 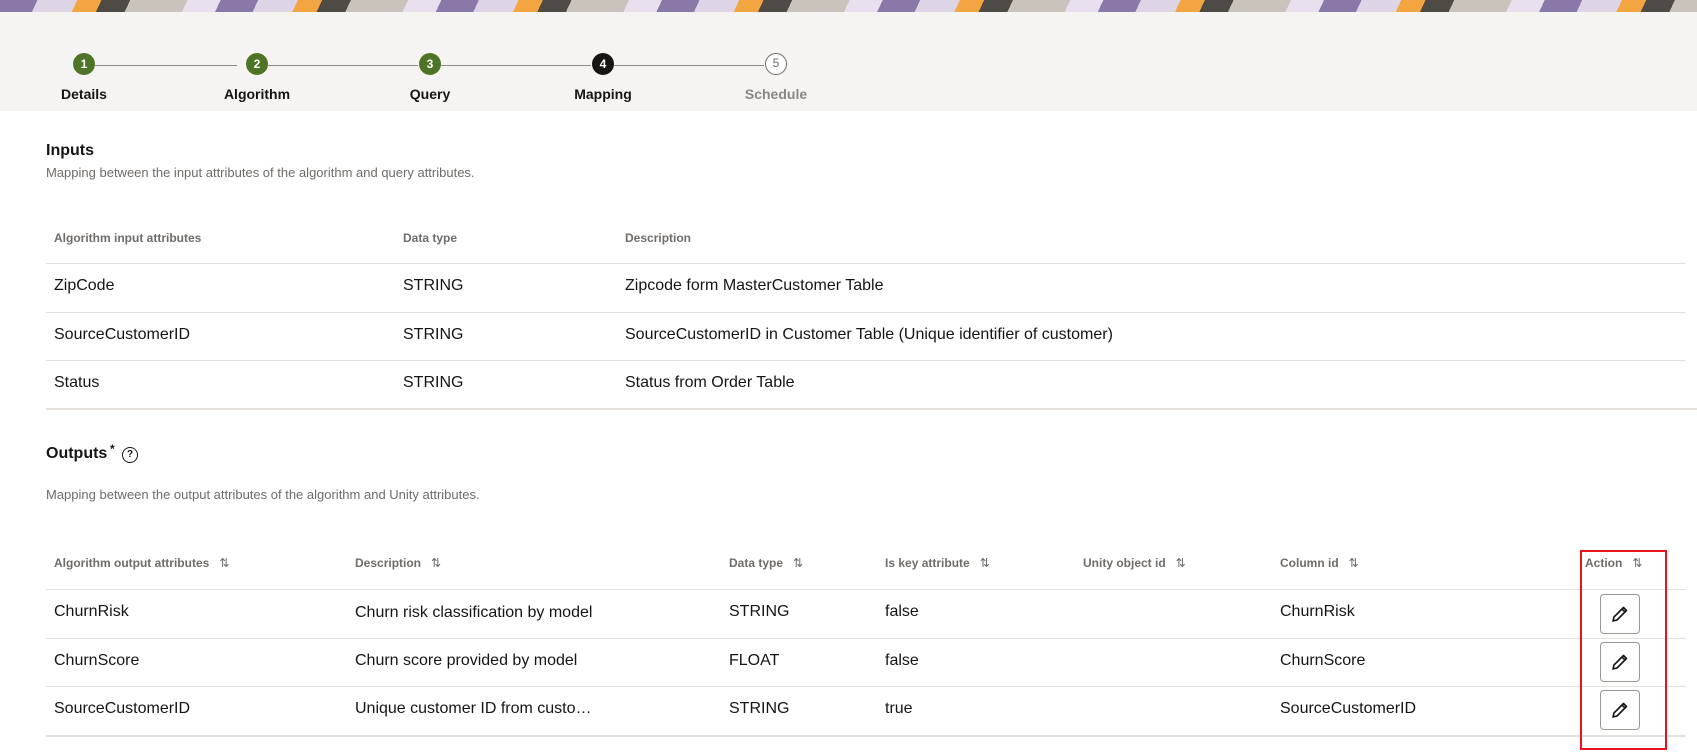 What do you see at coordinates (1309, 563) in the screenshot?
I see `column-header-label: Column id` at bounding box center [1309, 563].